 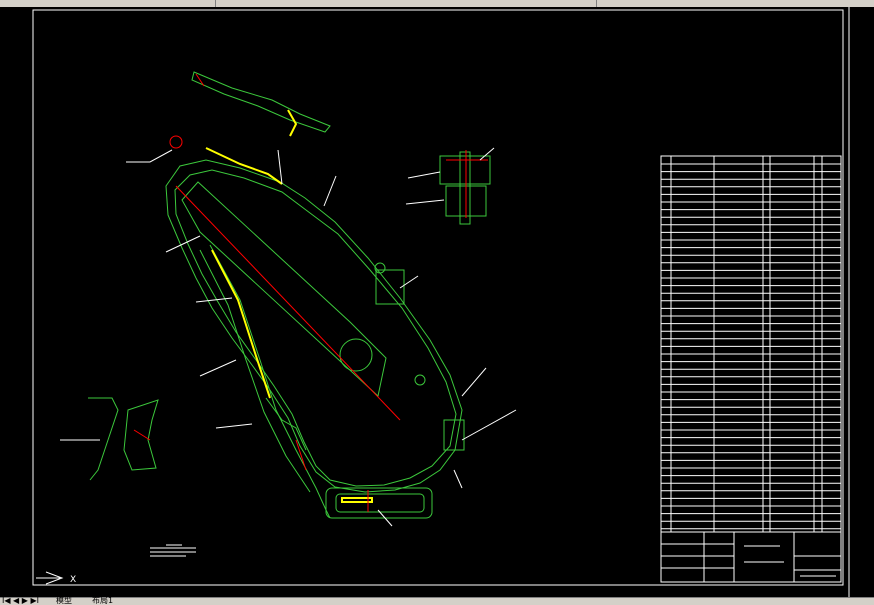 What do you see at coordinates (289, 306) in the screenshot?
I see `highlight-lines` at bounding box center [289, 306].